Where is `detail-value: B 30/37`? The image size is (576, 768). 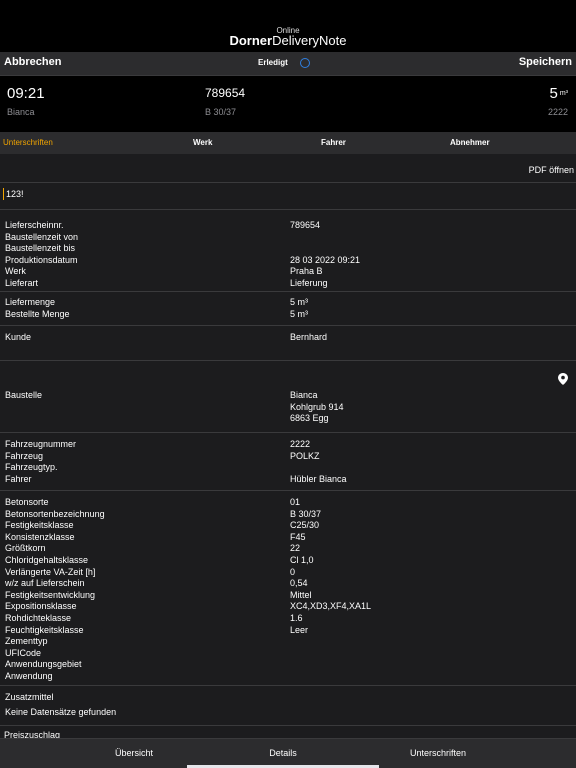
detail-value: B 30/37 is located at coordinates (306, 513).